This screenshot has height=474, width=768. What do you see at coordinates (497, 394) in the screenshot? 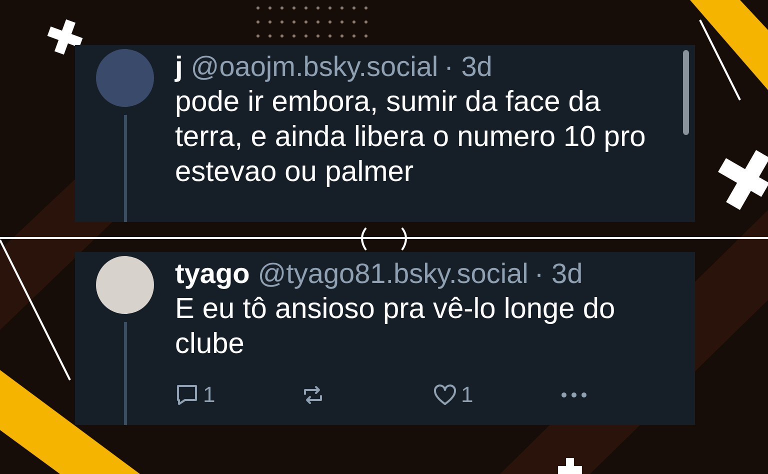
I see `like-button: 1` at bounding box center [497, 394].